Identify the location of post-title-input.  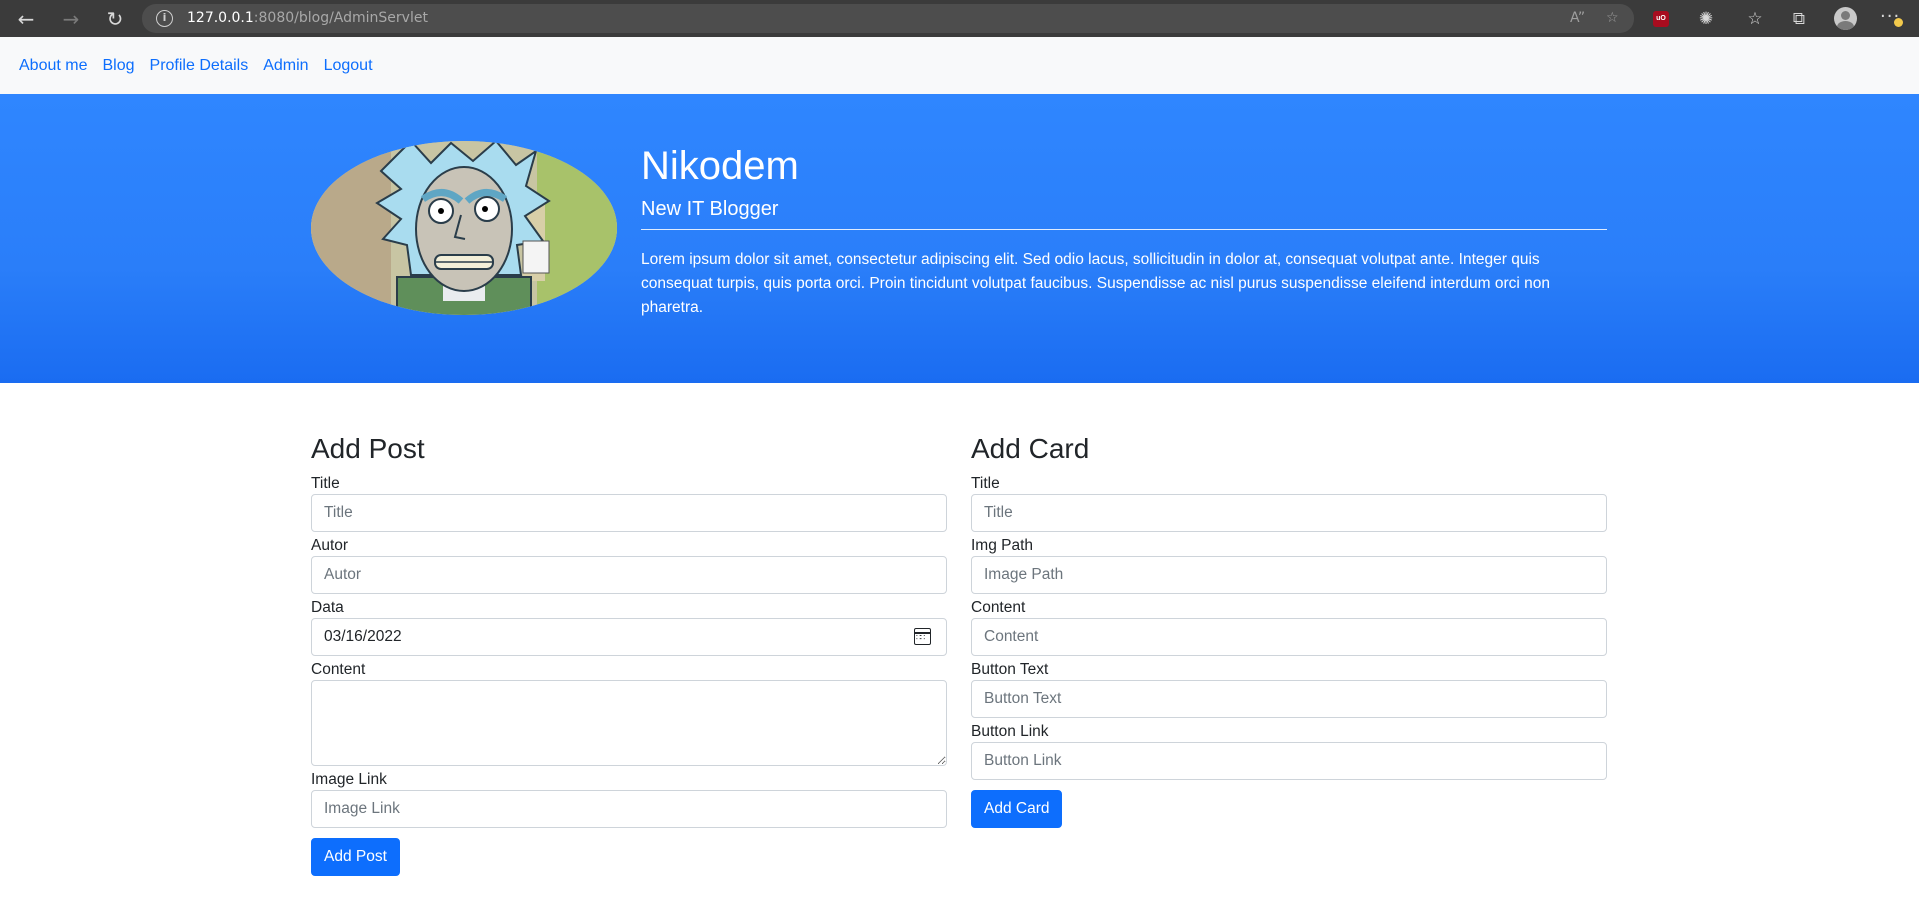
(629, 513).